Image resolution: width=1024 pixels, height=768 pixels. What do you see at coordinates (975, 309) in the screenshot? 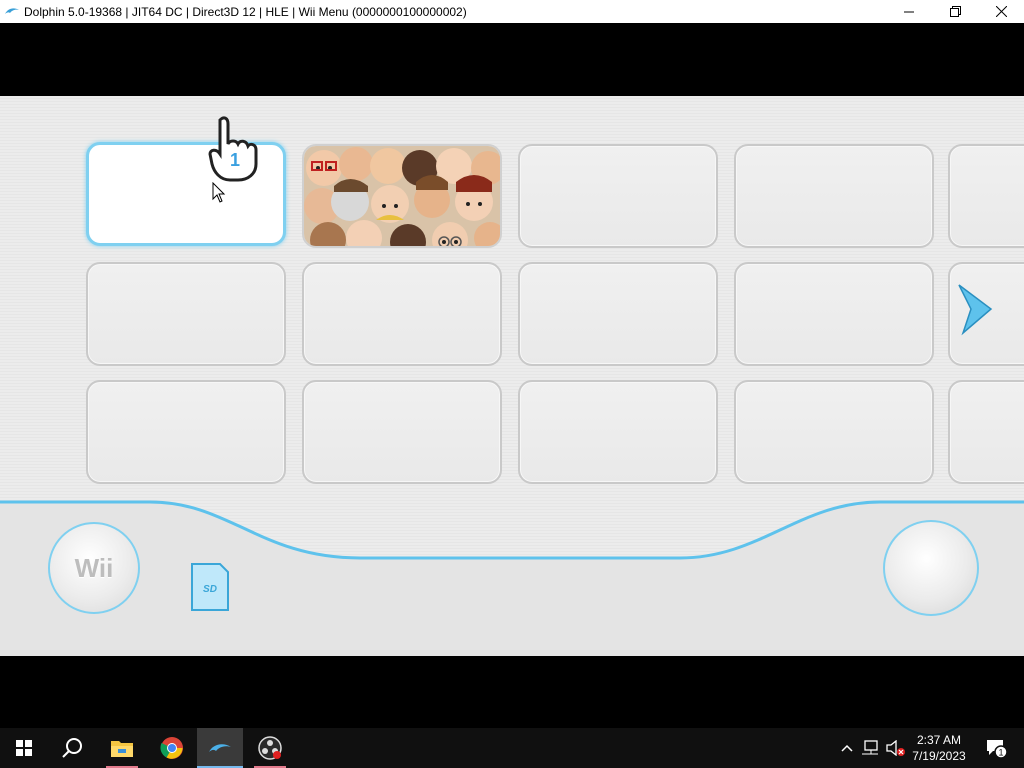
I see `chevron-right-icon` at bounding box center [975, 309].